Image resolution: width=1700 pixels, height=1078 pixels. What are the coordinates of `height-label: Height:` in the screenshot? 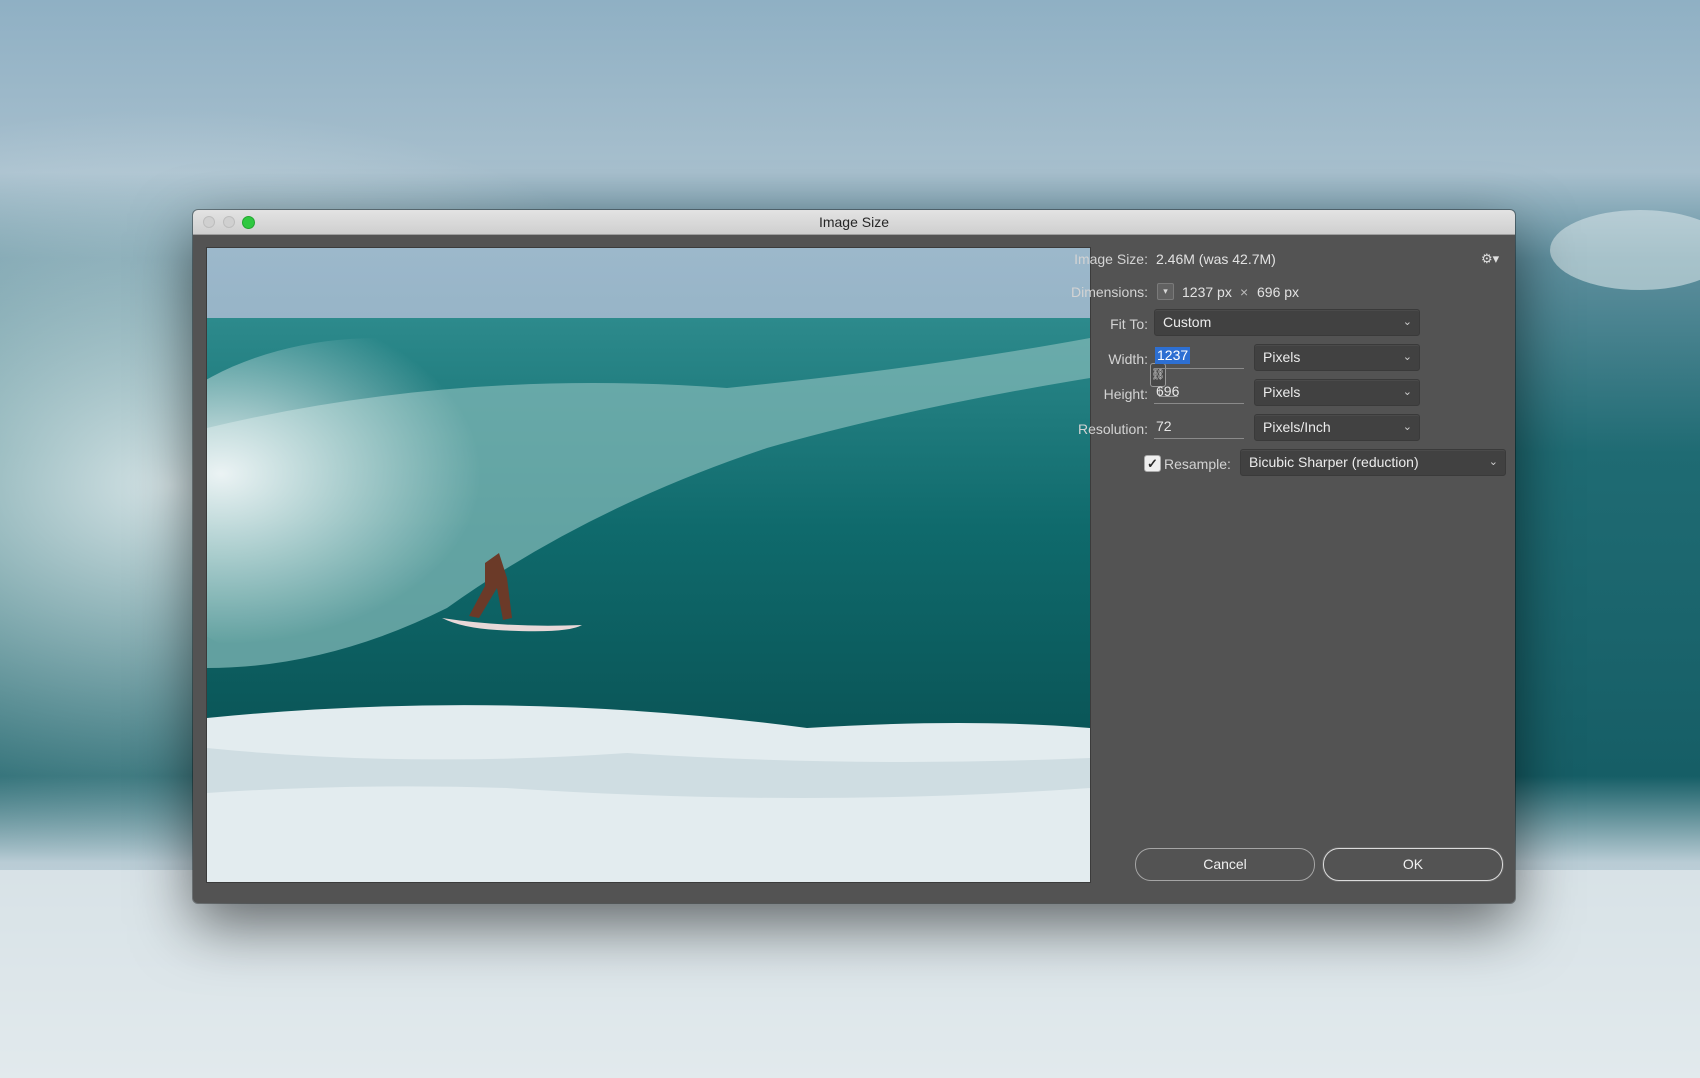 It's located at (1125, 394).